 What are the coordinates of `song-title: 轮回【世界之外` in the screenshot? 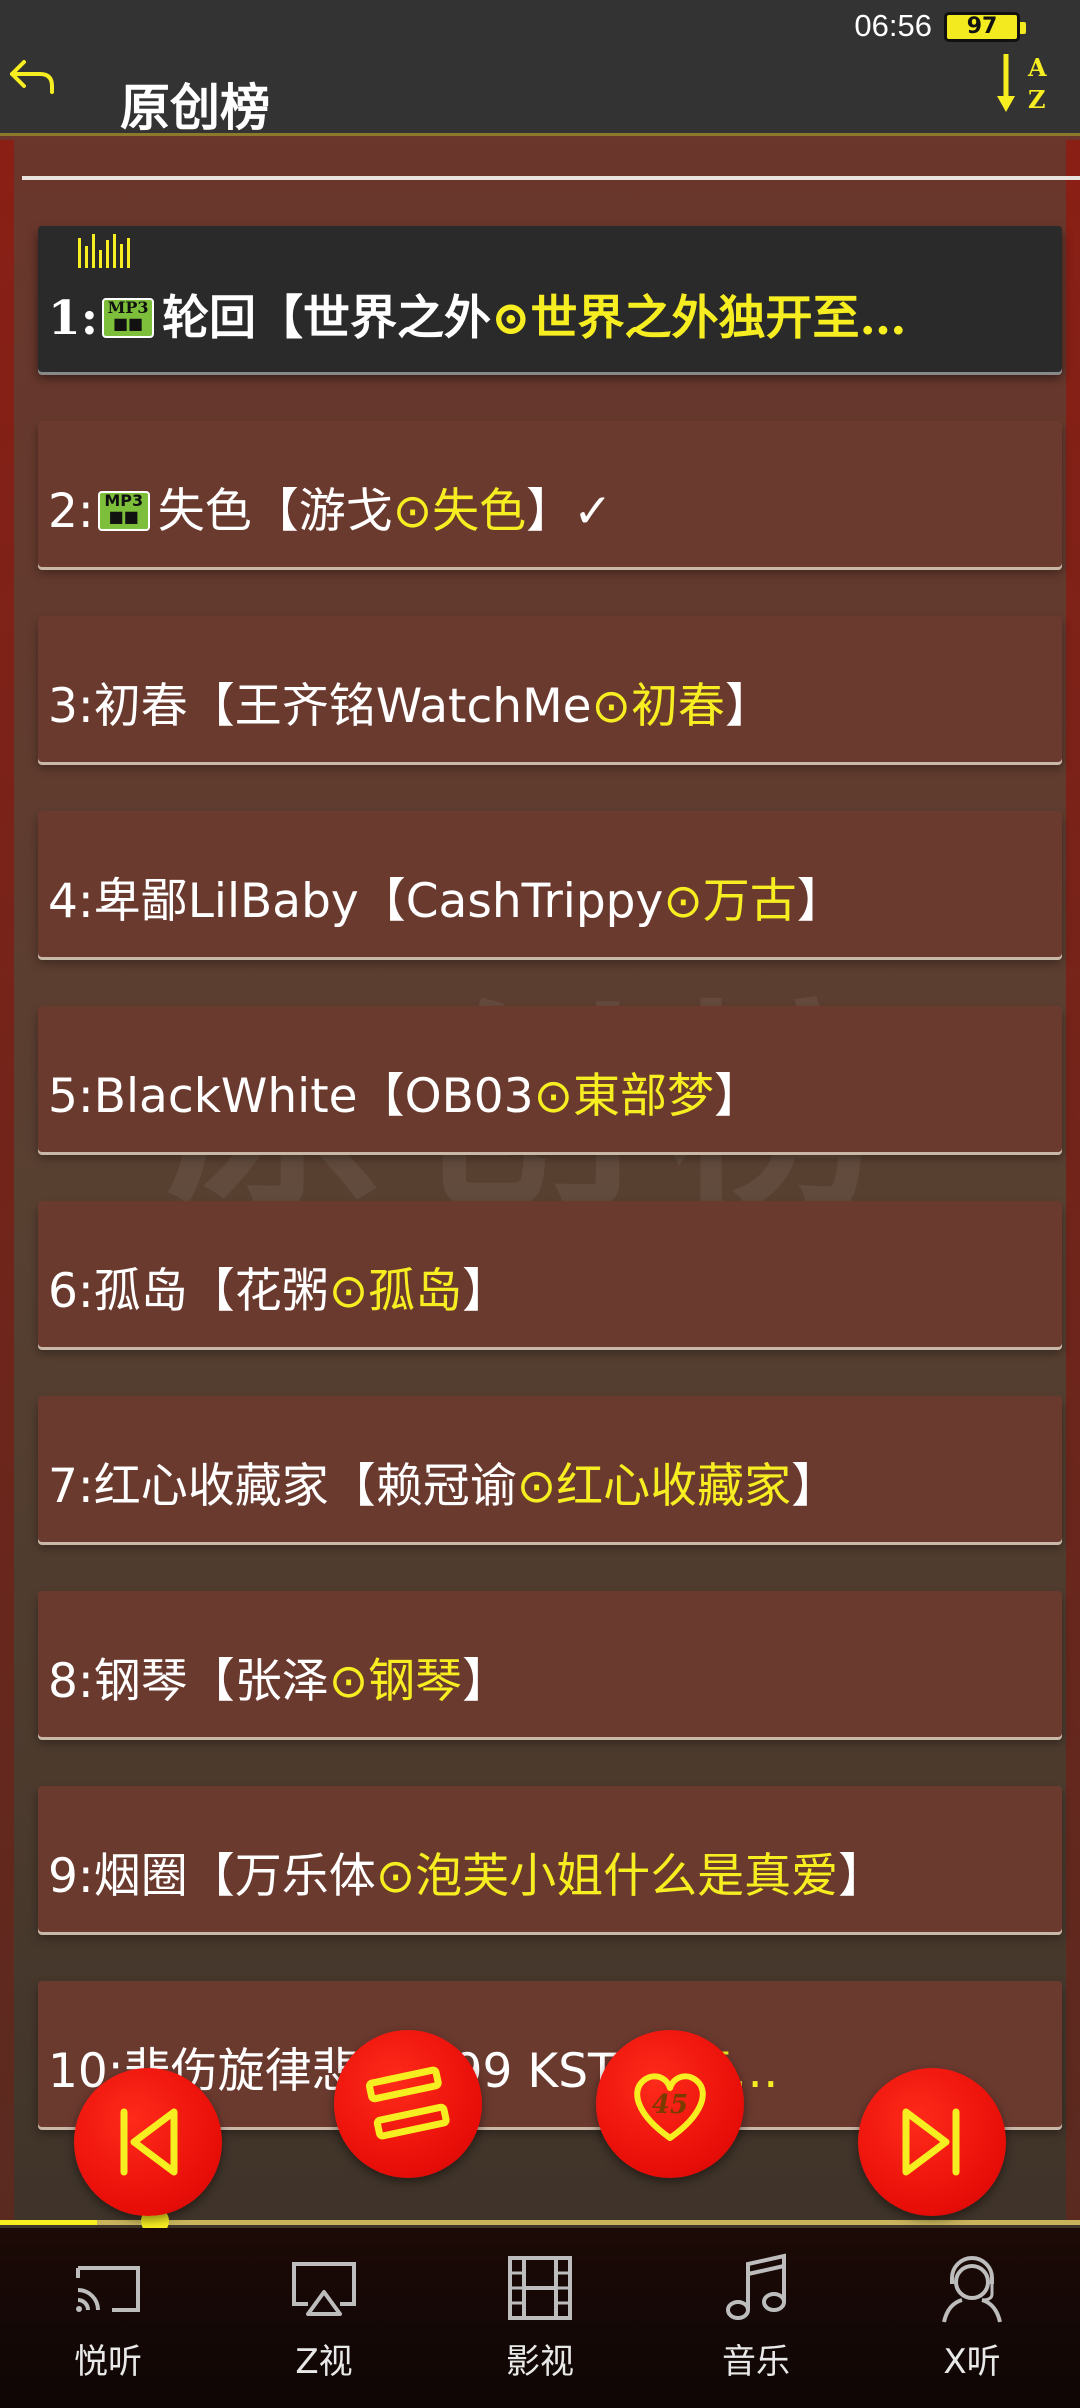 It's located at (327, 318).